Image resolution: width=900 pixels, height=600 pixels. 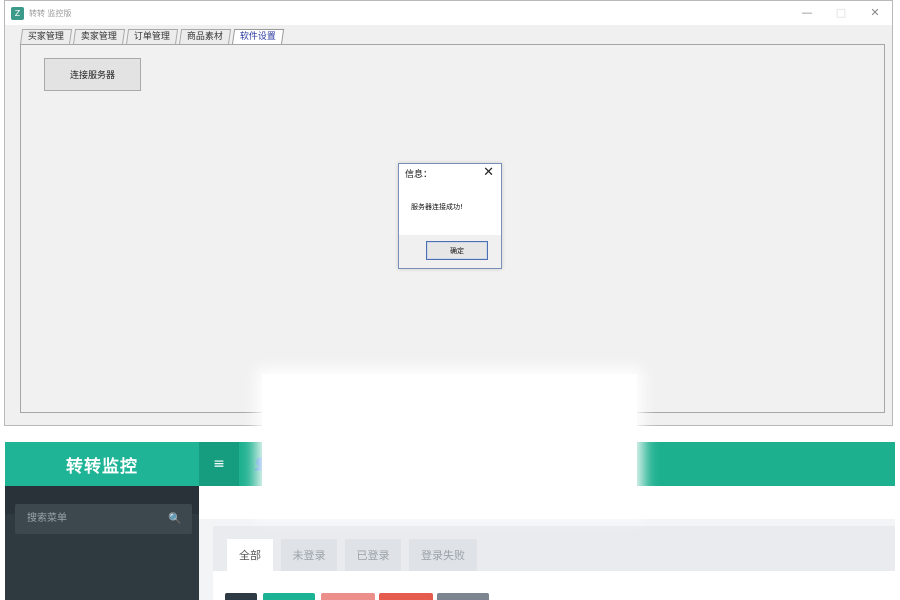 What do you see at coordinates (17, 13) in the screenshot?
I see `app-icon: Z` at bounding box center [17, 13].